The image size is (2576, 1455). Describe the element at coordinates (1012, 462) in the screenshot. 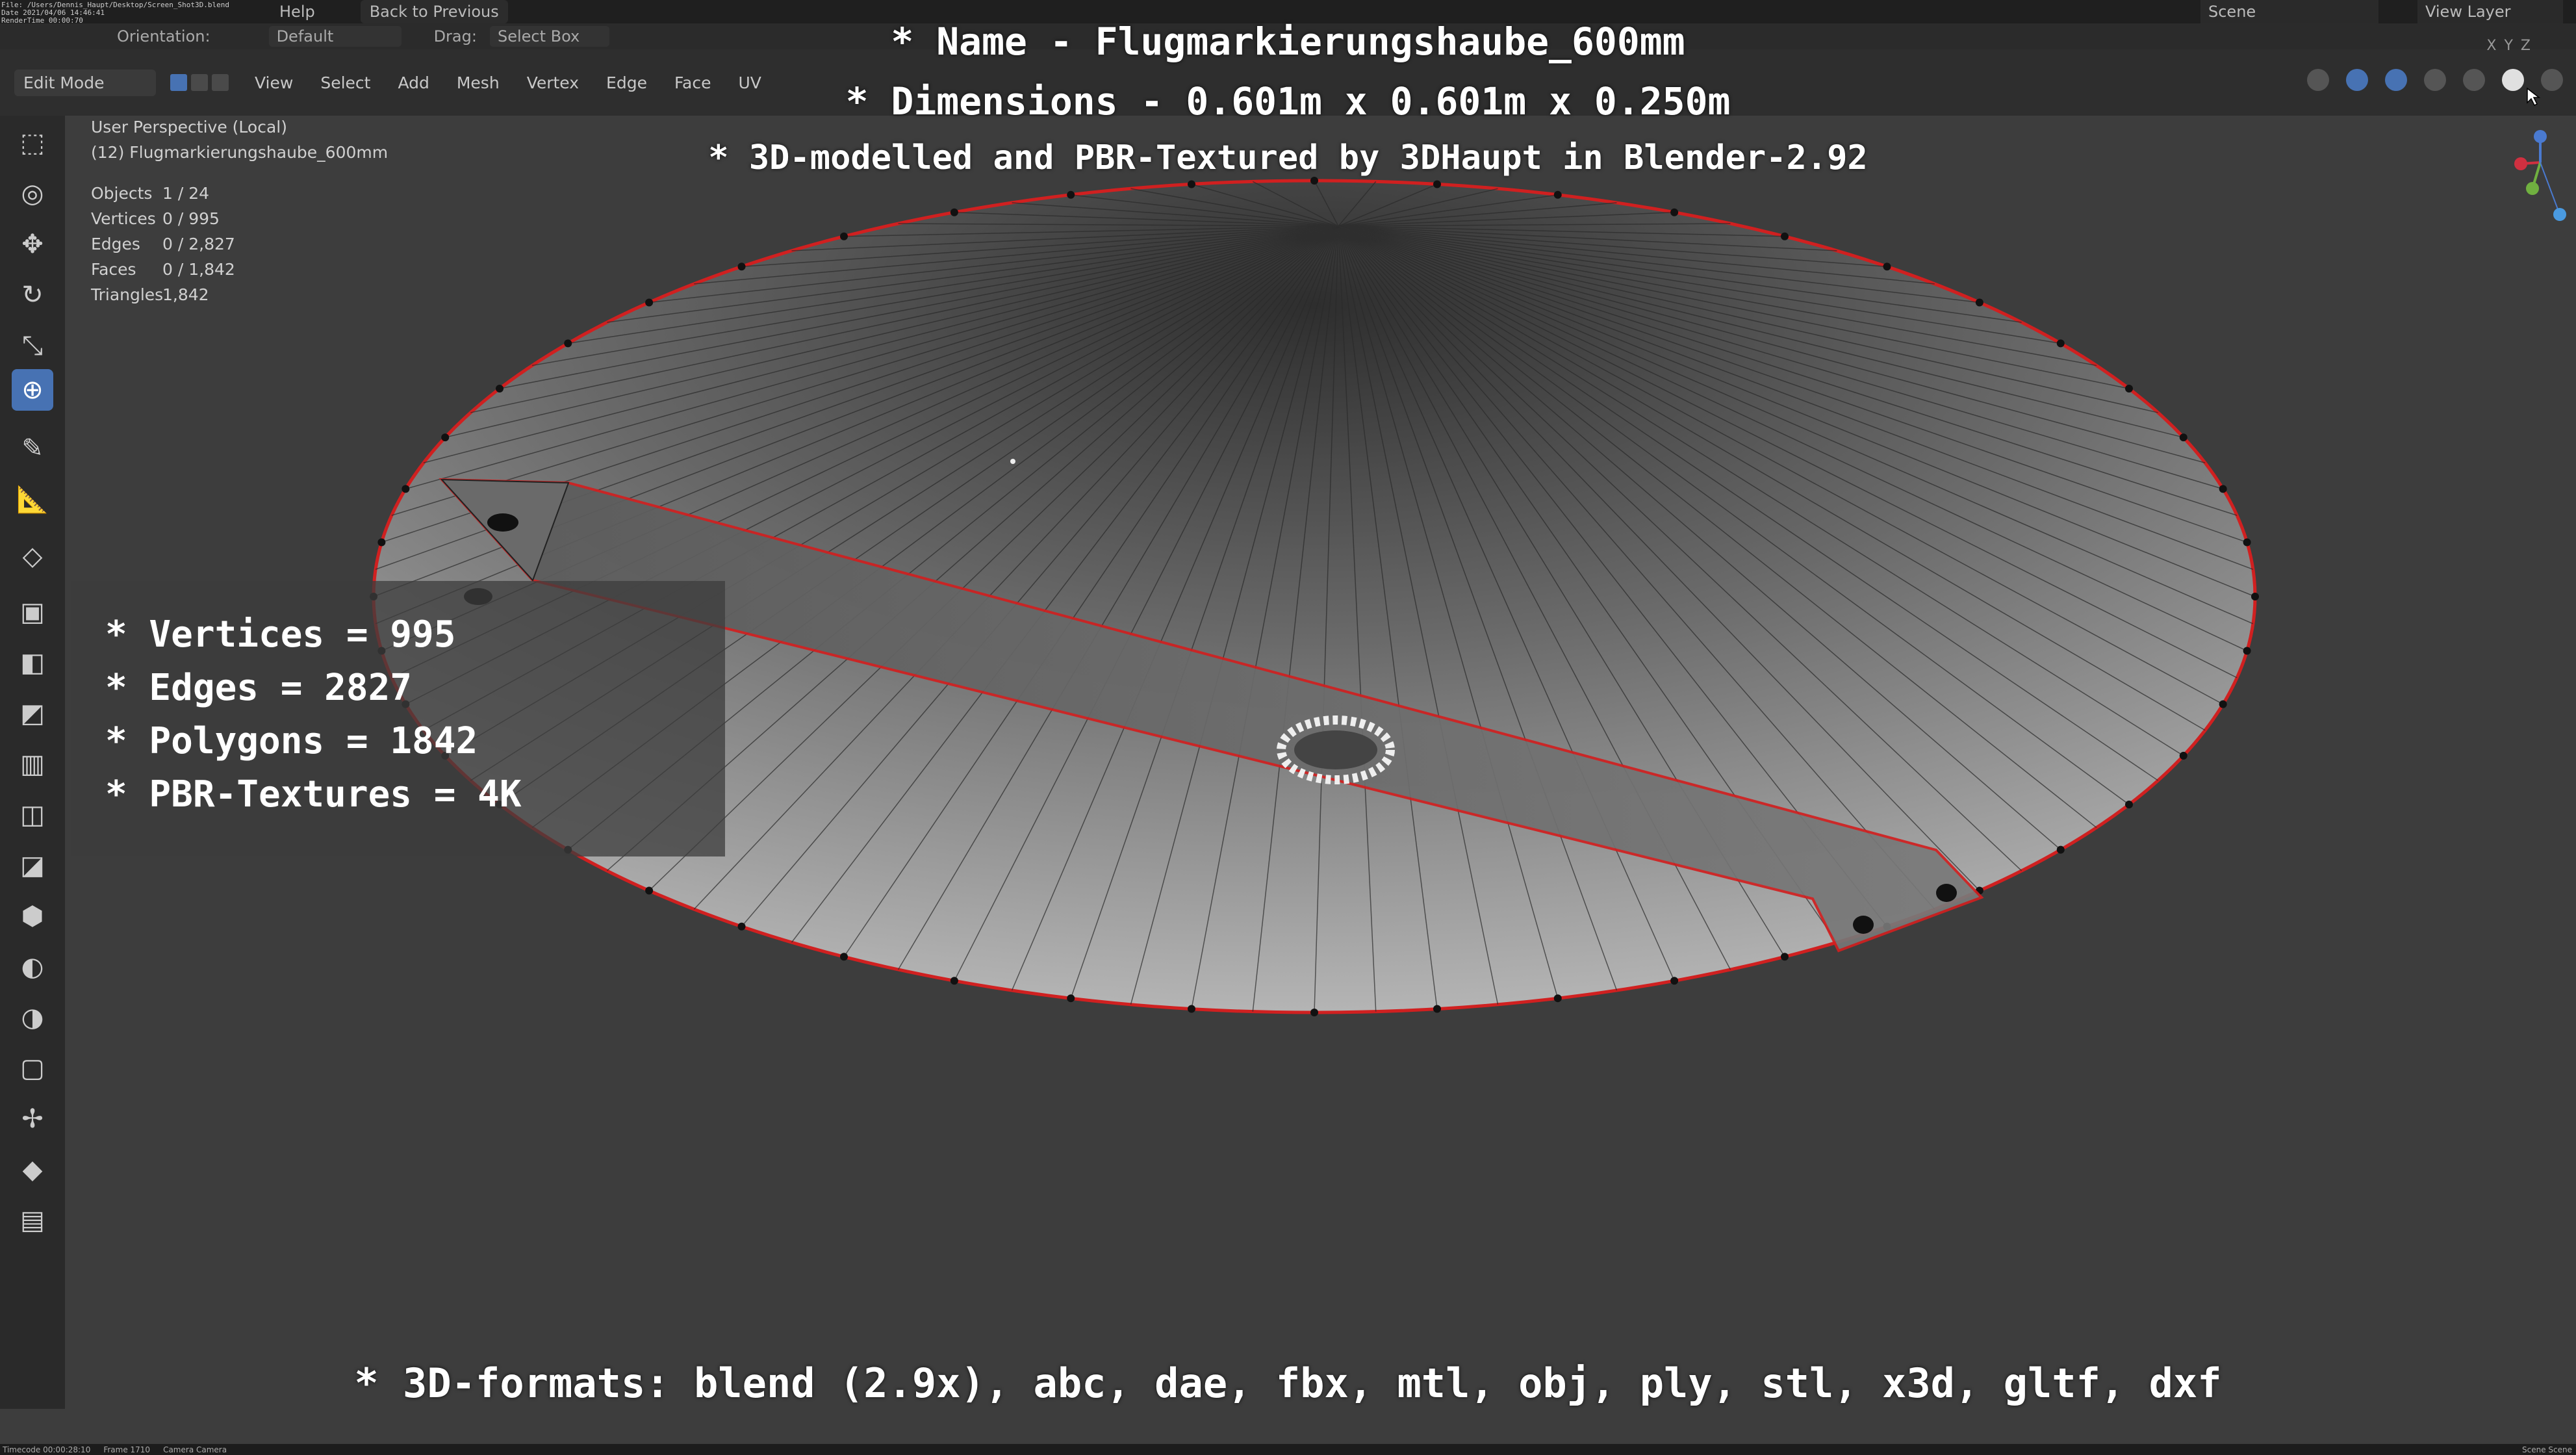

I see `3d-cursor-dot` at that location.